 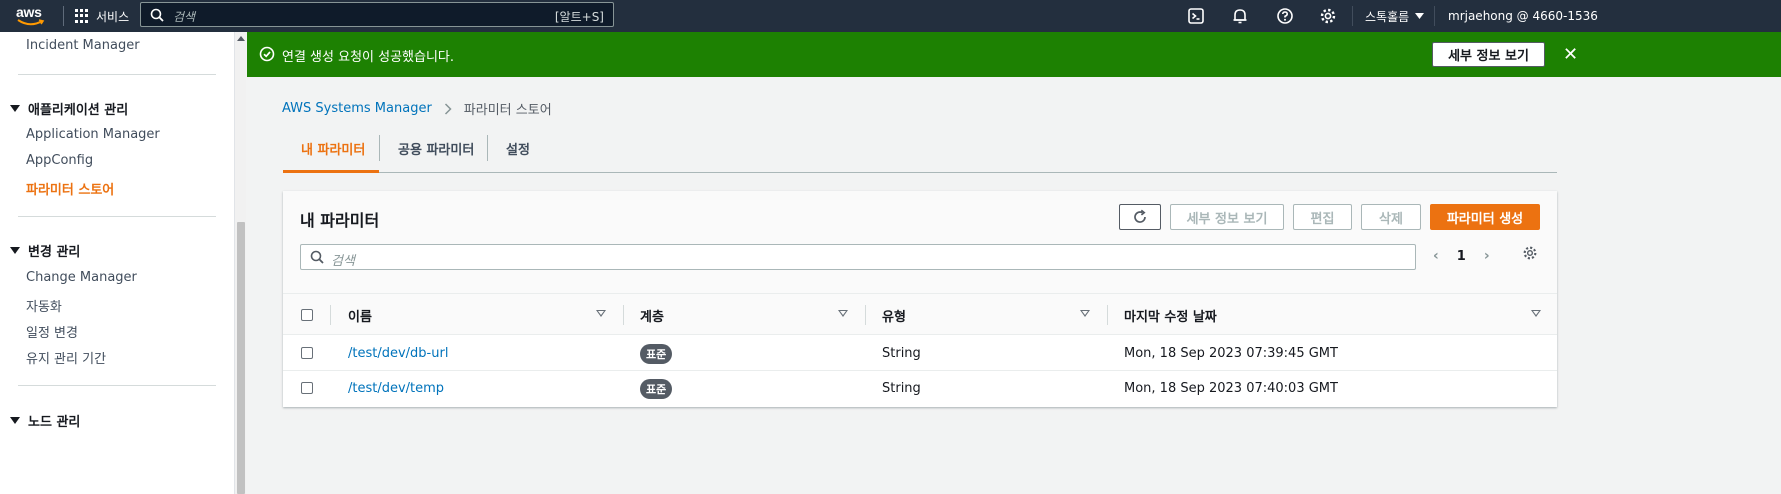 I want to click on filter-placeholder: 검색, so click(x=343, y=261).